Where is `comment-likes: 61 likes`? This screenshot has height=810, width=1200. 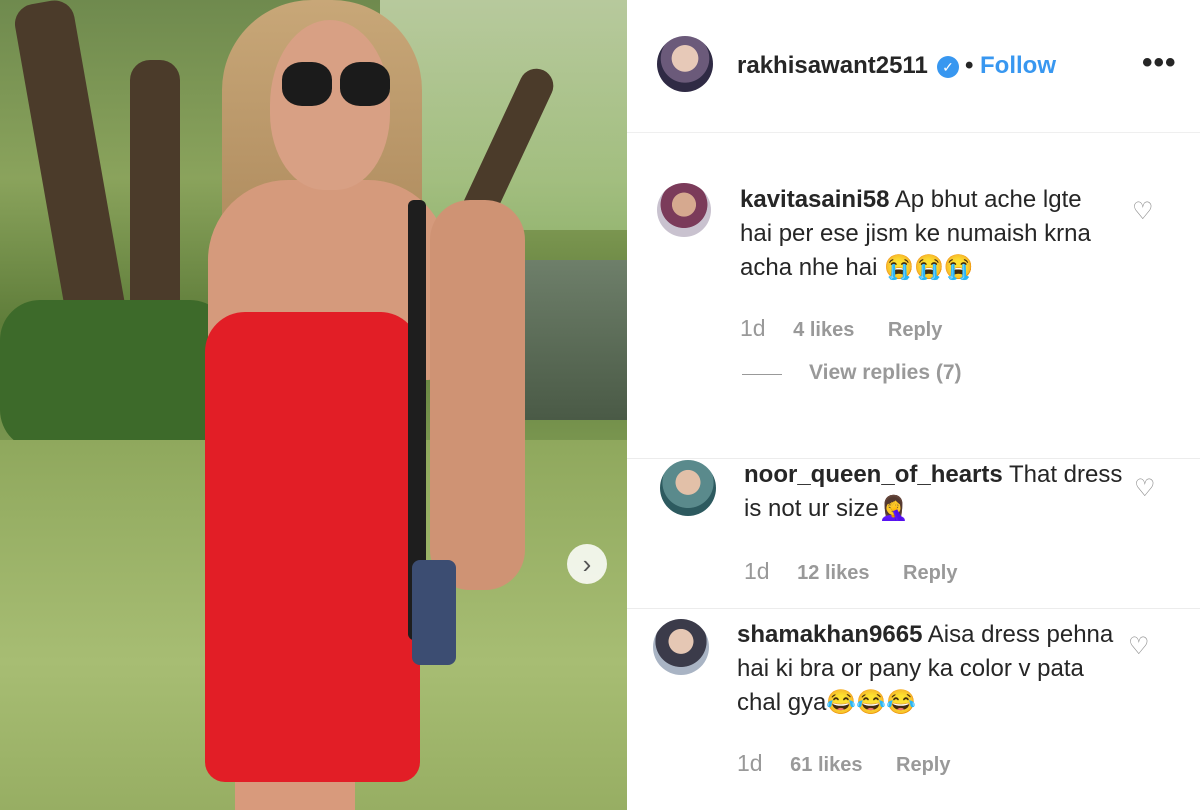 comment-likes: 61 likes is located at coordinates (826, 765).